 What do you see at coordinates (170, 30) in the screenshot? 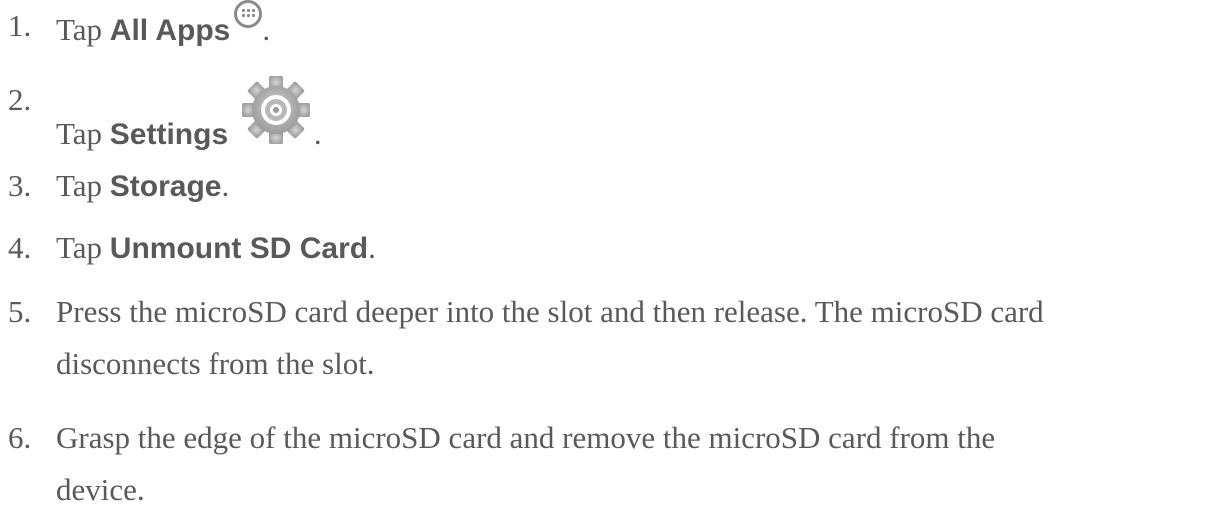
I see `all-apps-label: All Apps` at bounding box center [170, 30].